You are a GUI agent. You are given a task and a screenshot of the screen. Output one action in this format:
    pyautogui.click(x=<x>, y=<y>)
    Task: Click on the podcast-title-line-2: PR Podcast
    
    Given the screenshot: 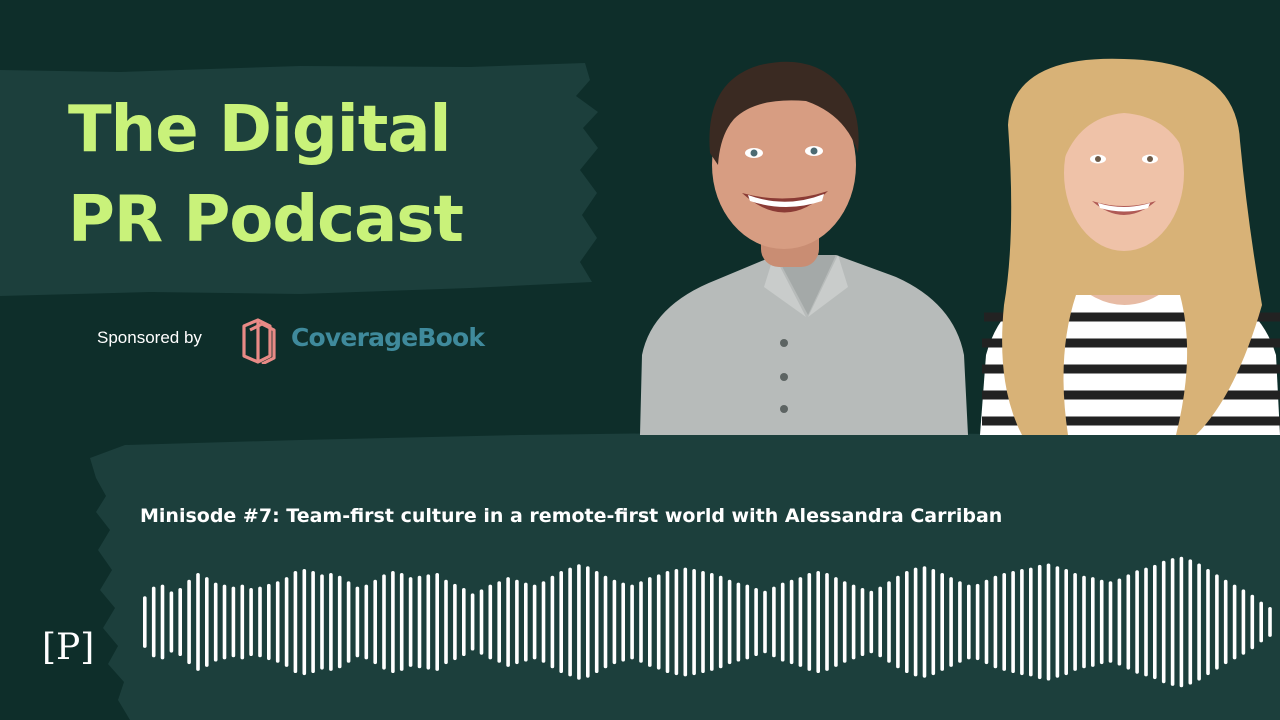 What is the action you would take?
    pyautogui.click(x=266, y=220)
    